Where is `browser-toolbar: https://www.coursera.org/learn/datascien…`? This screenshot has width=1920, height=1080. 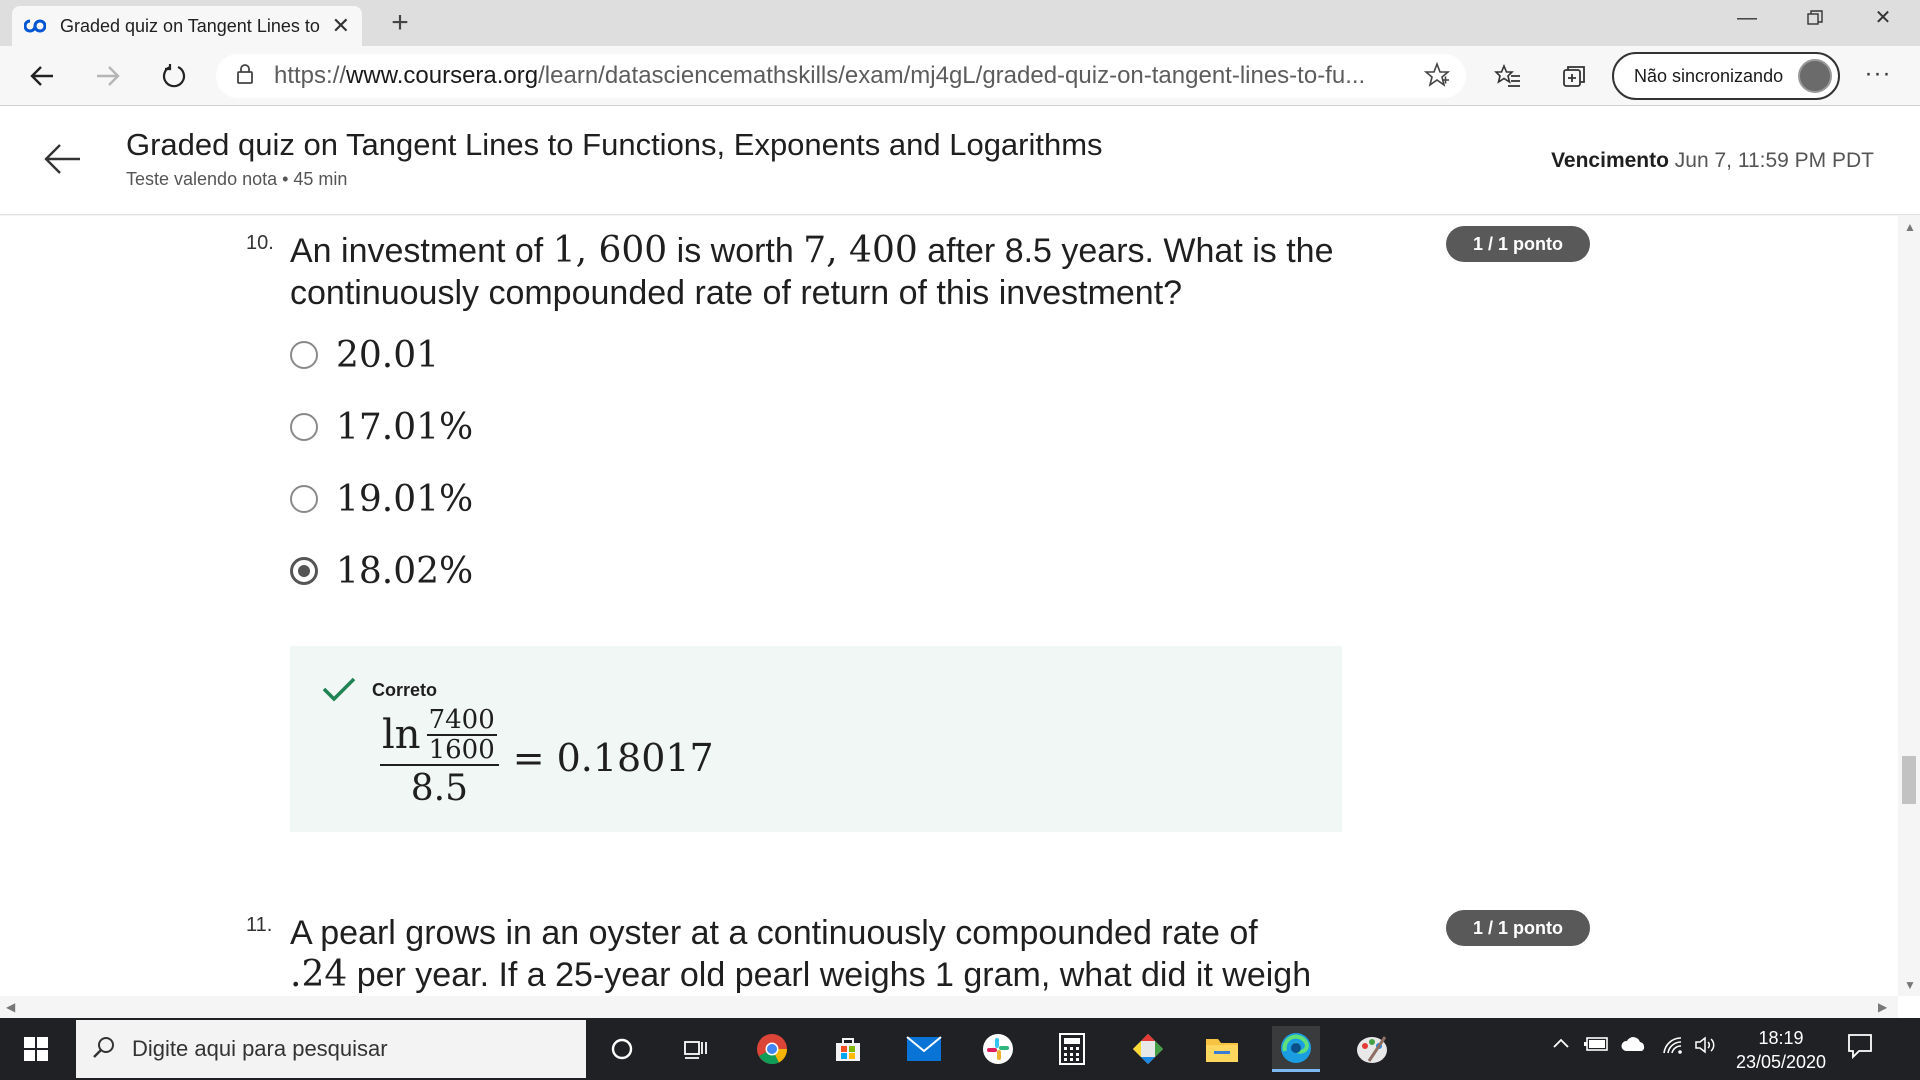
browser-toolbar: https://www.coursera.org/learn/datascien… is located at coordinates (960, 76).